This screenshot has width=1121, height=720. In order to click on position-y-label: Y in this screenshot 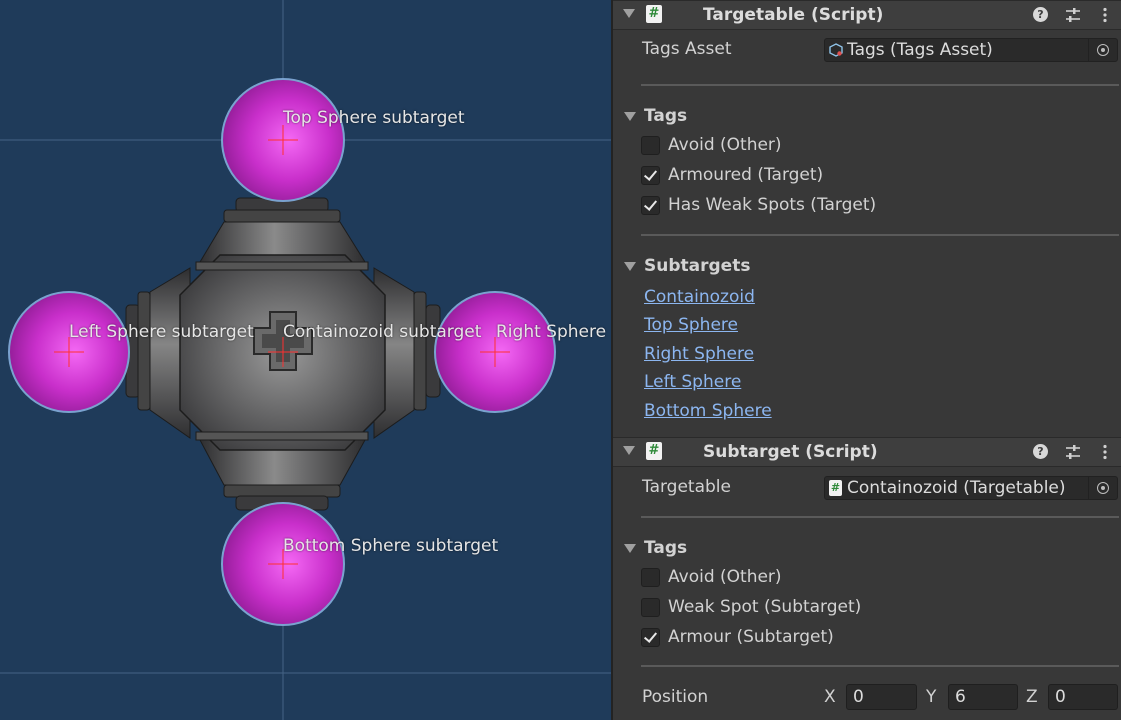, I will do `click(931, 697)`.